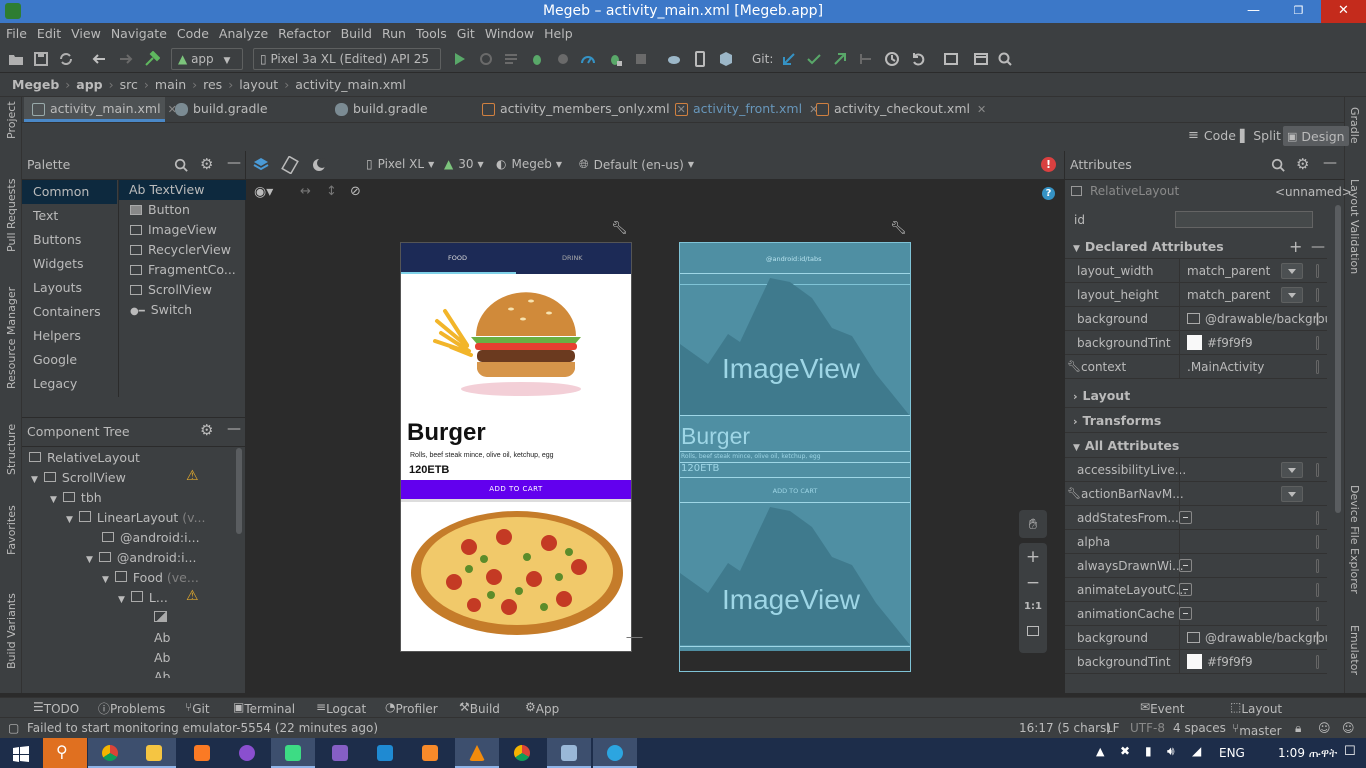  What do you see at coordinates (1196, 319) in the screenshot?
I see `attr-background: background @drawable/backgrou` at bounding box center [1196, 319].